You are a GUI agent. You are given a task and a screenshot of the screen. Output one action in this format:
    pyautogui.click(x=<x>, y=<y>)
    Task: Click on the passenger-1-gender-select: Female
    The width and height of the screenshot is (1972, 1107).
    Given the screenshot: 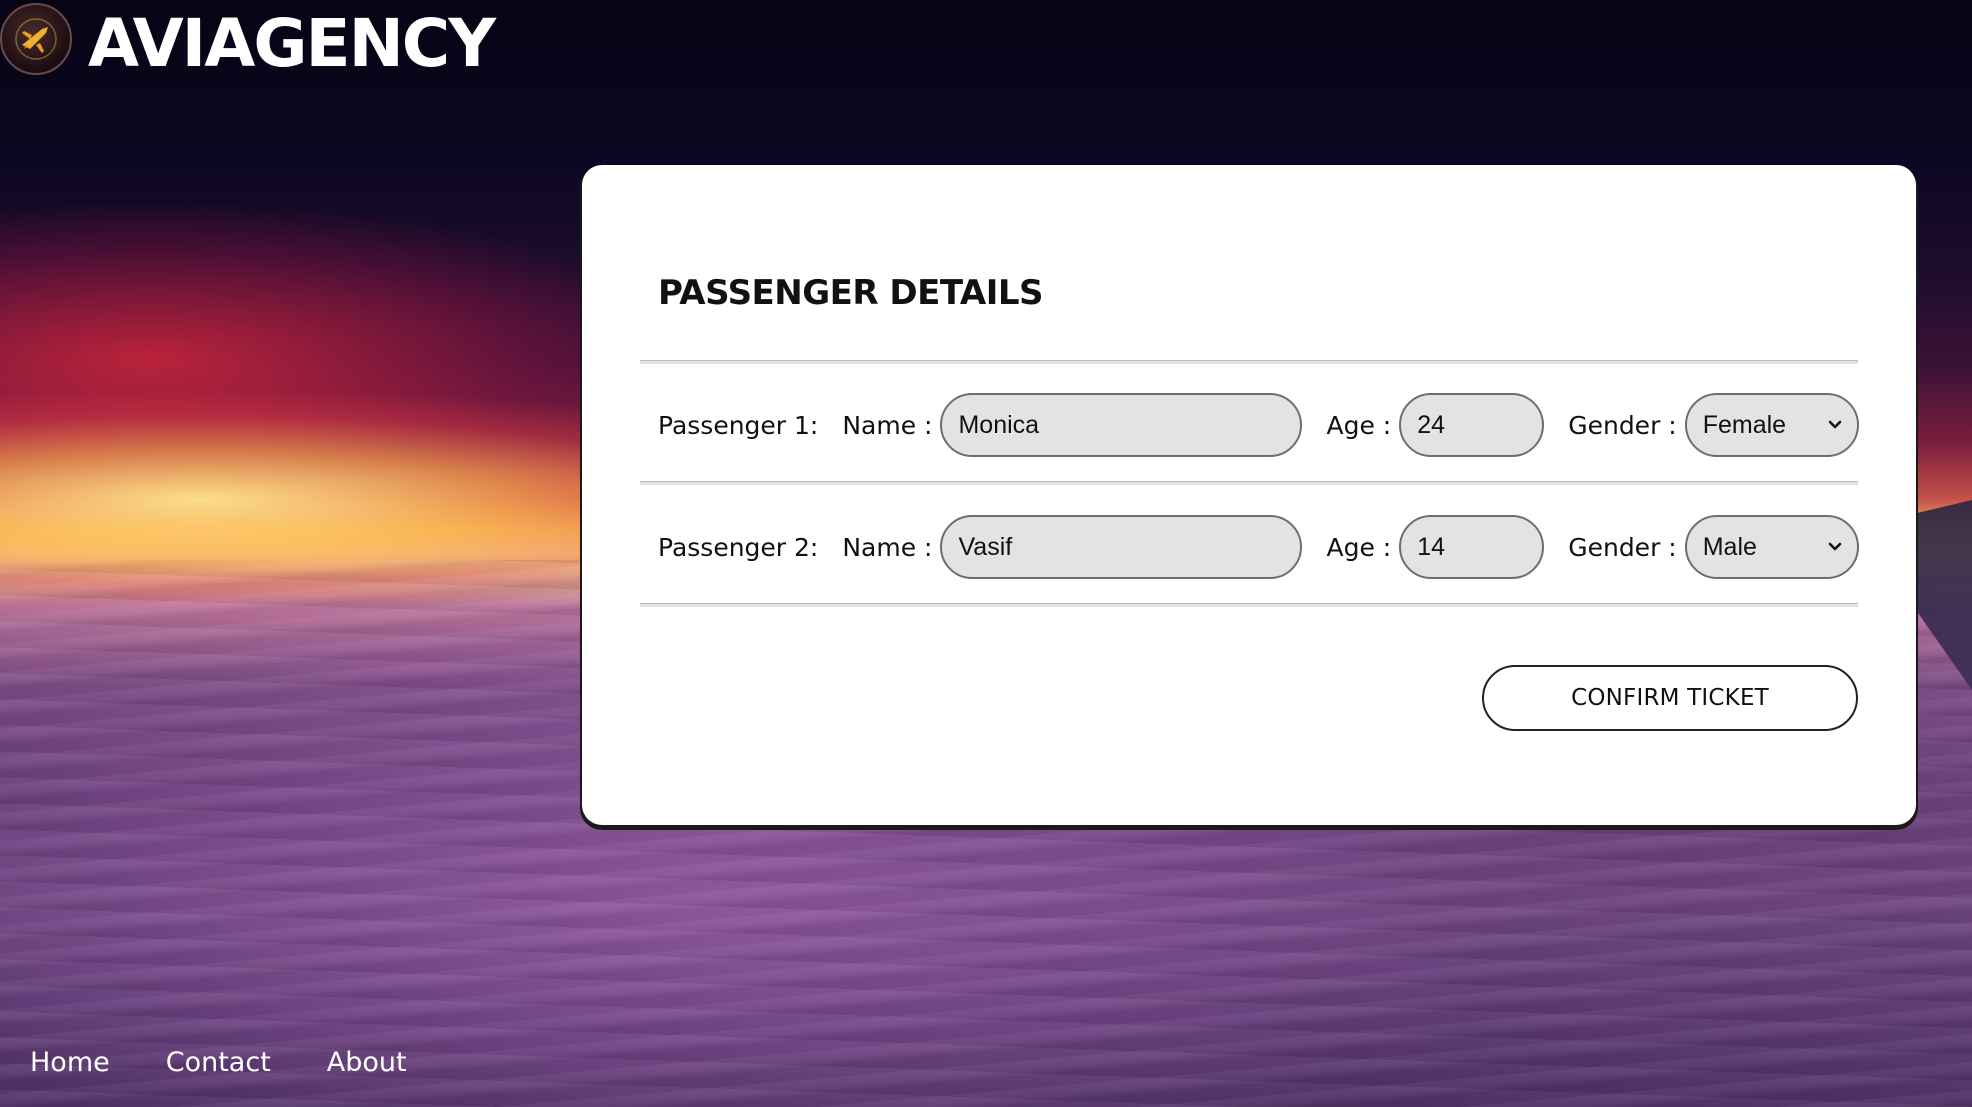 What is the action you would take?
    pyautogui.click(x=1771, y=425)
    